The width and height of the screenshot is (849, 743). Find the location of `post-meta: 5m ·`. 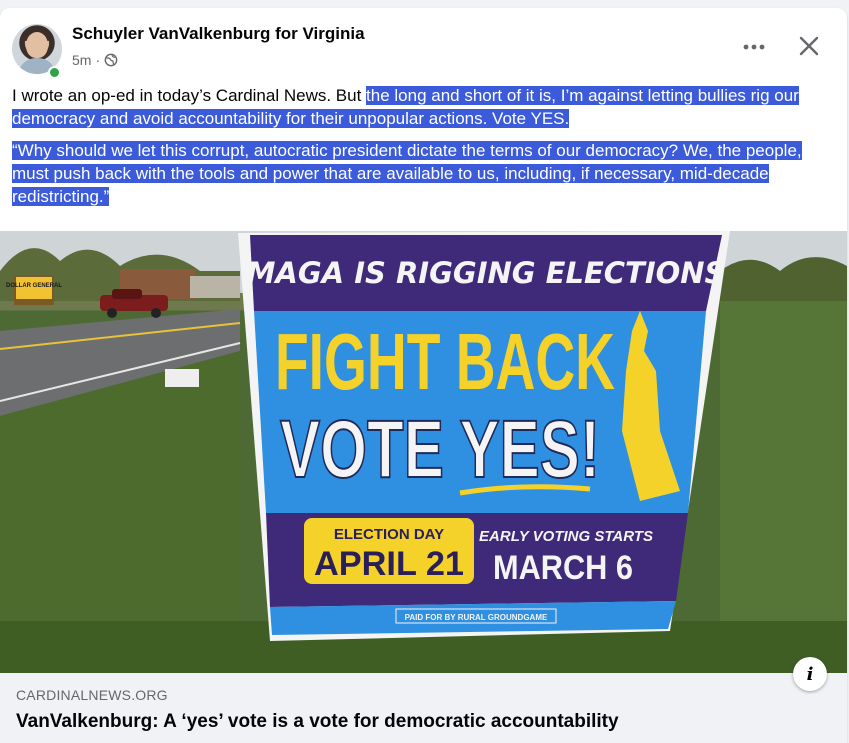

post-meta: 5m · is located at coordinates (95, 60).